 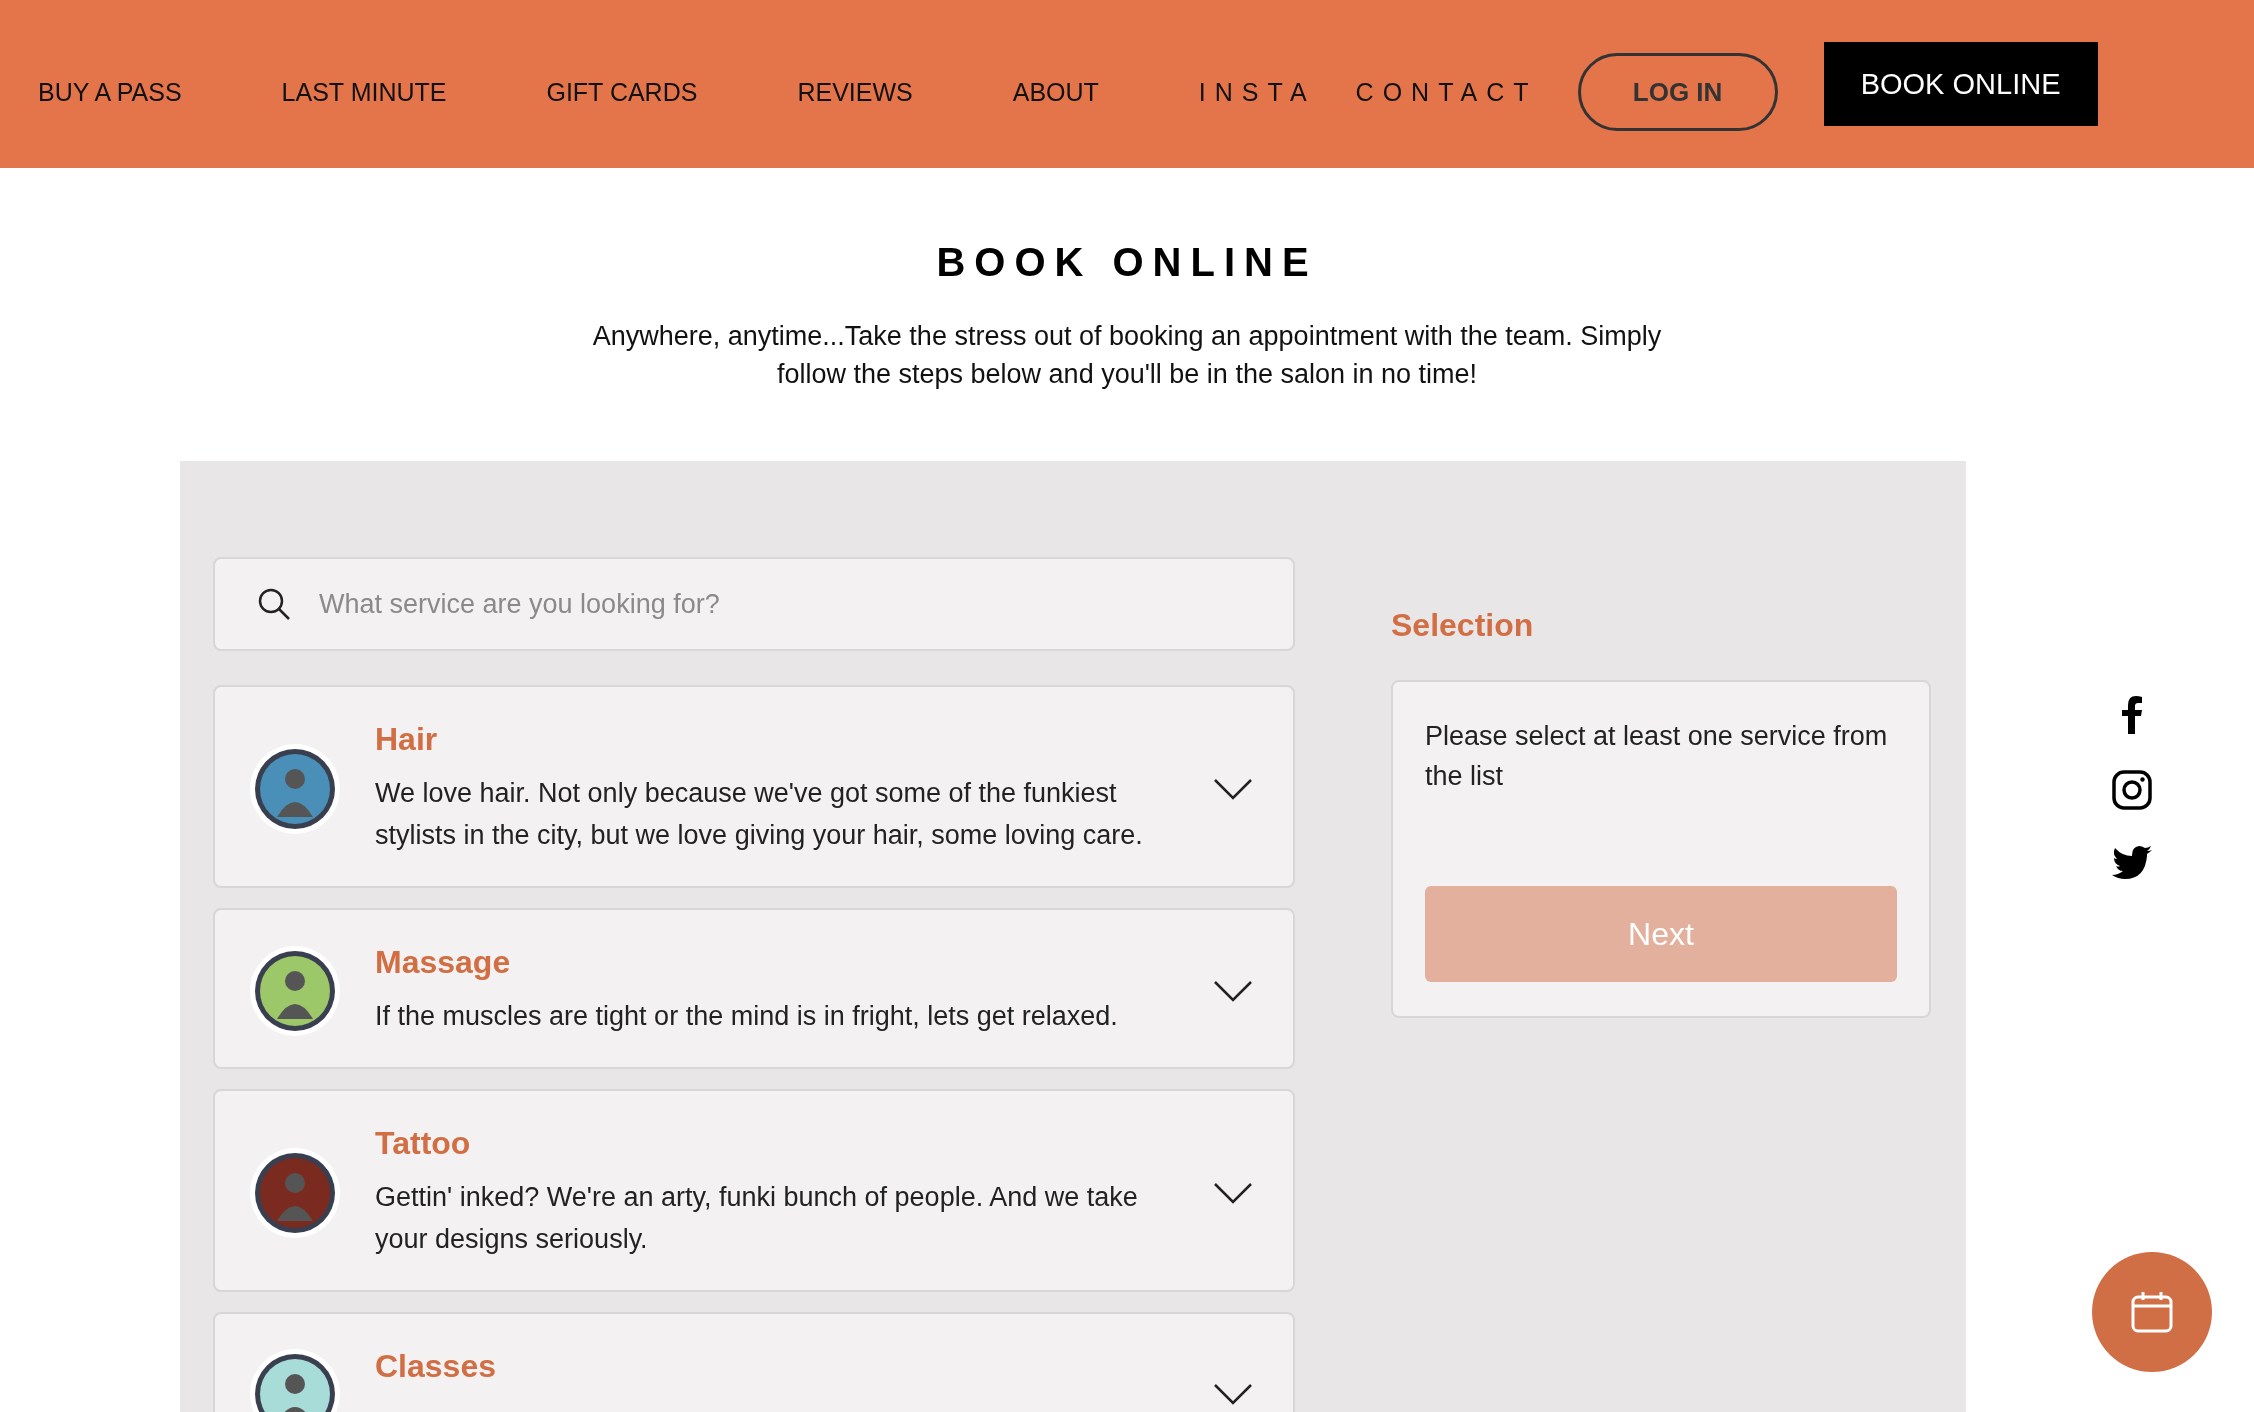 I want to click on service-card: Massage If the muscles are tight or the mind is in fright, lets get relaxed., so click(x=754, y=988).